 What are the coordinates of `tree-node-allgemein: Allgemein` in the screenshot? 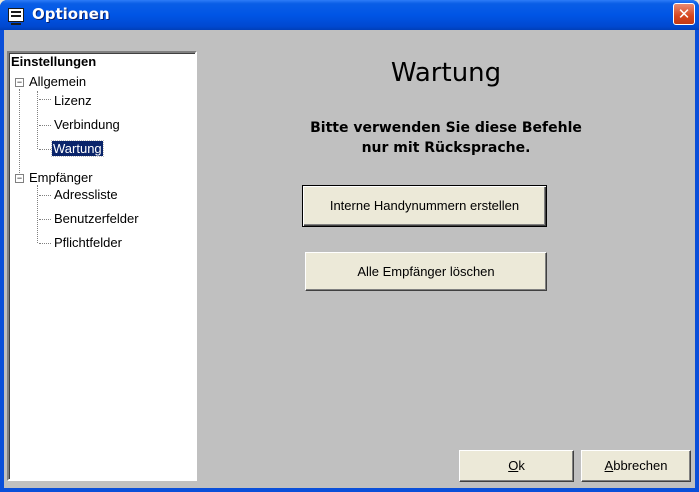 It's located at (57, 82).